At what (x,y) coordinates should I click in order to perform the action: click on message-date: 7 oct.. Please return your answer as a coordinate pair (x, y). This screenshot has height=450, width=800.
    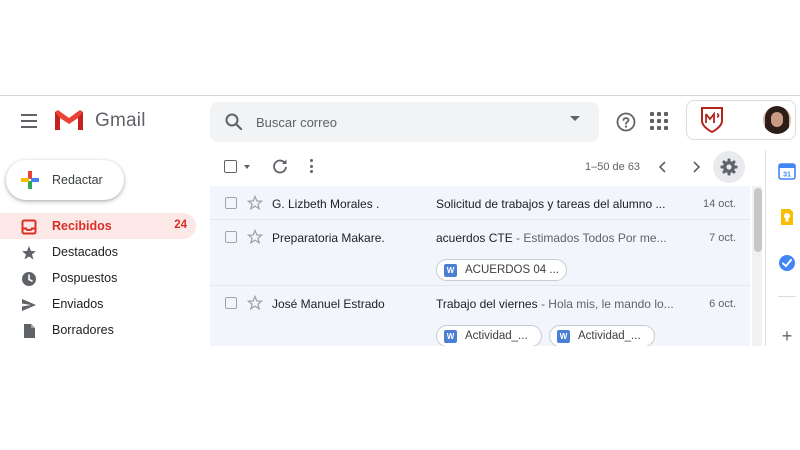
    Looking at the image, I should click on (722, 238).